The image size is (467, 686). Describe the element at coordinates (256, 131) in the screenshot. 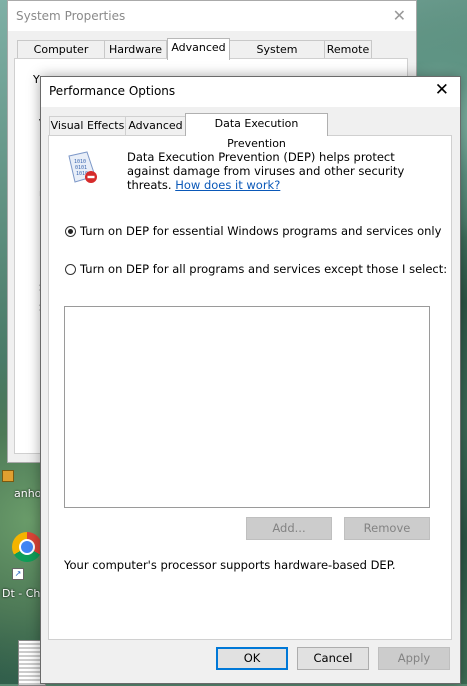

I see `tab-data-execution-prevention: Data Execution Prevention` at that location.